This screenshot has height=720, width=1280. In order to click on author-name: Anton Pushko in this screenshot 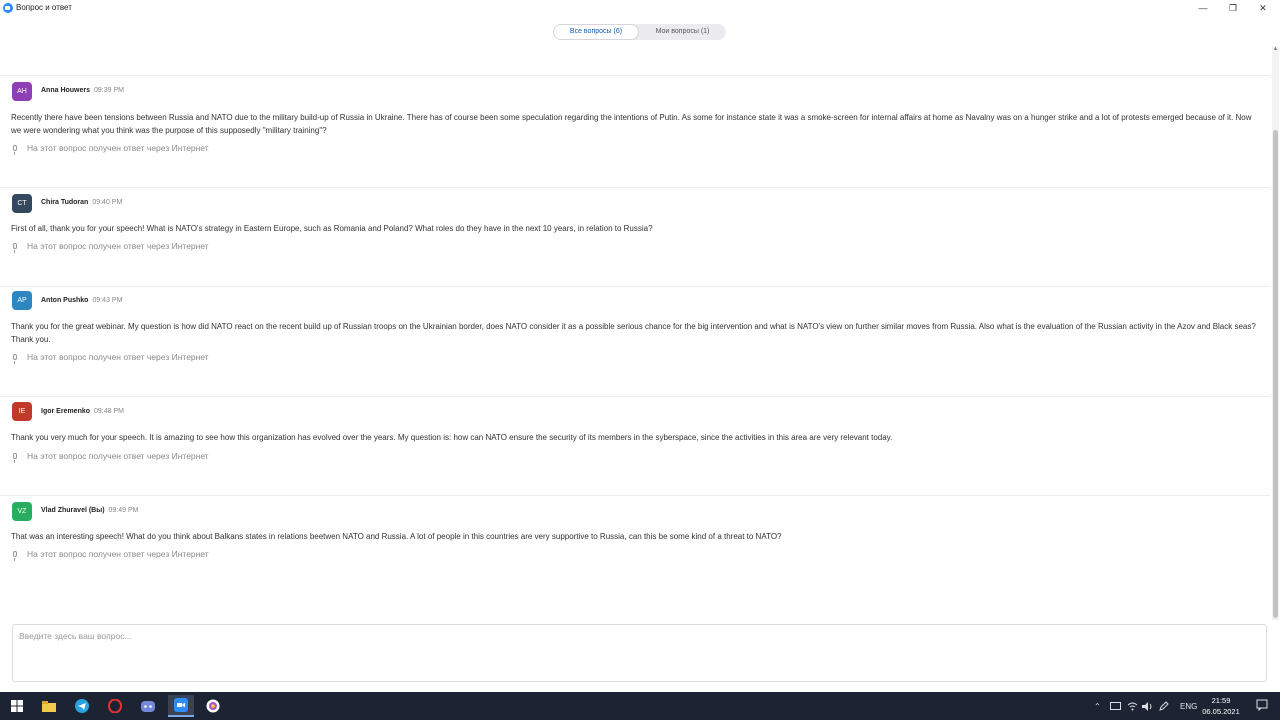, I will do `click(65, 300)`.